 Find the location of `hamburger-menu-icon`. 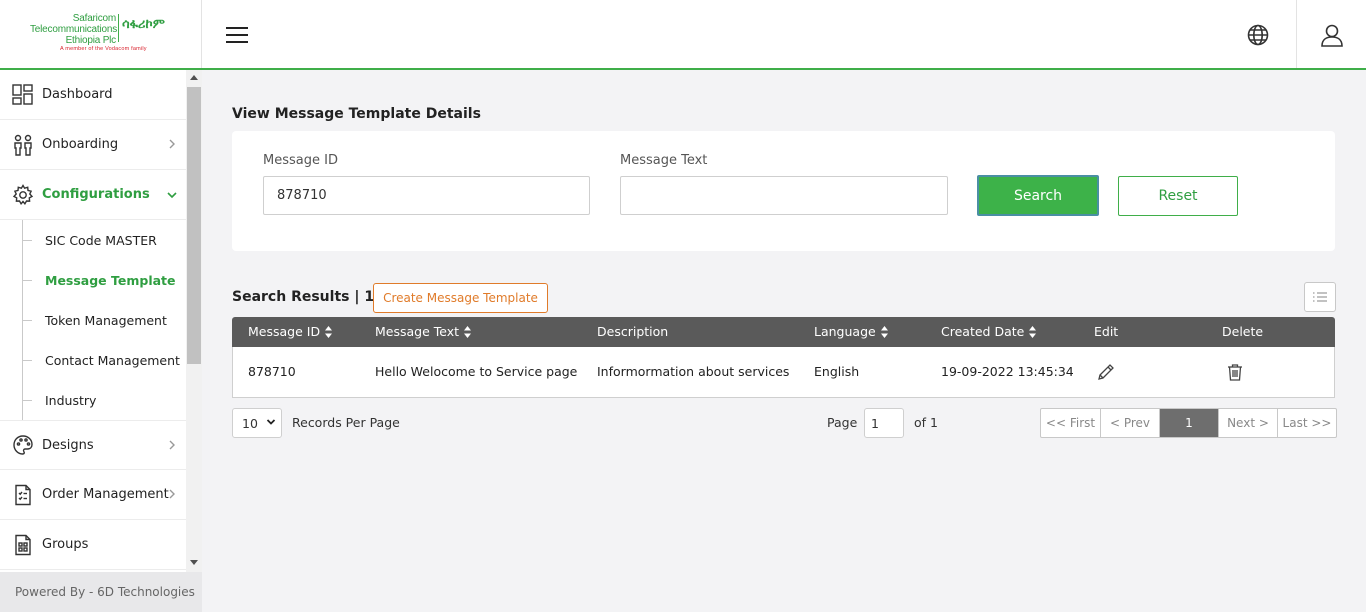

hamburger-menu-icon is located at coordinates (237, 36).